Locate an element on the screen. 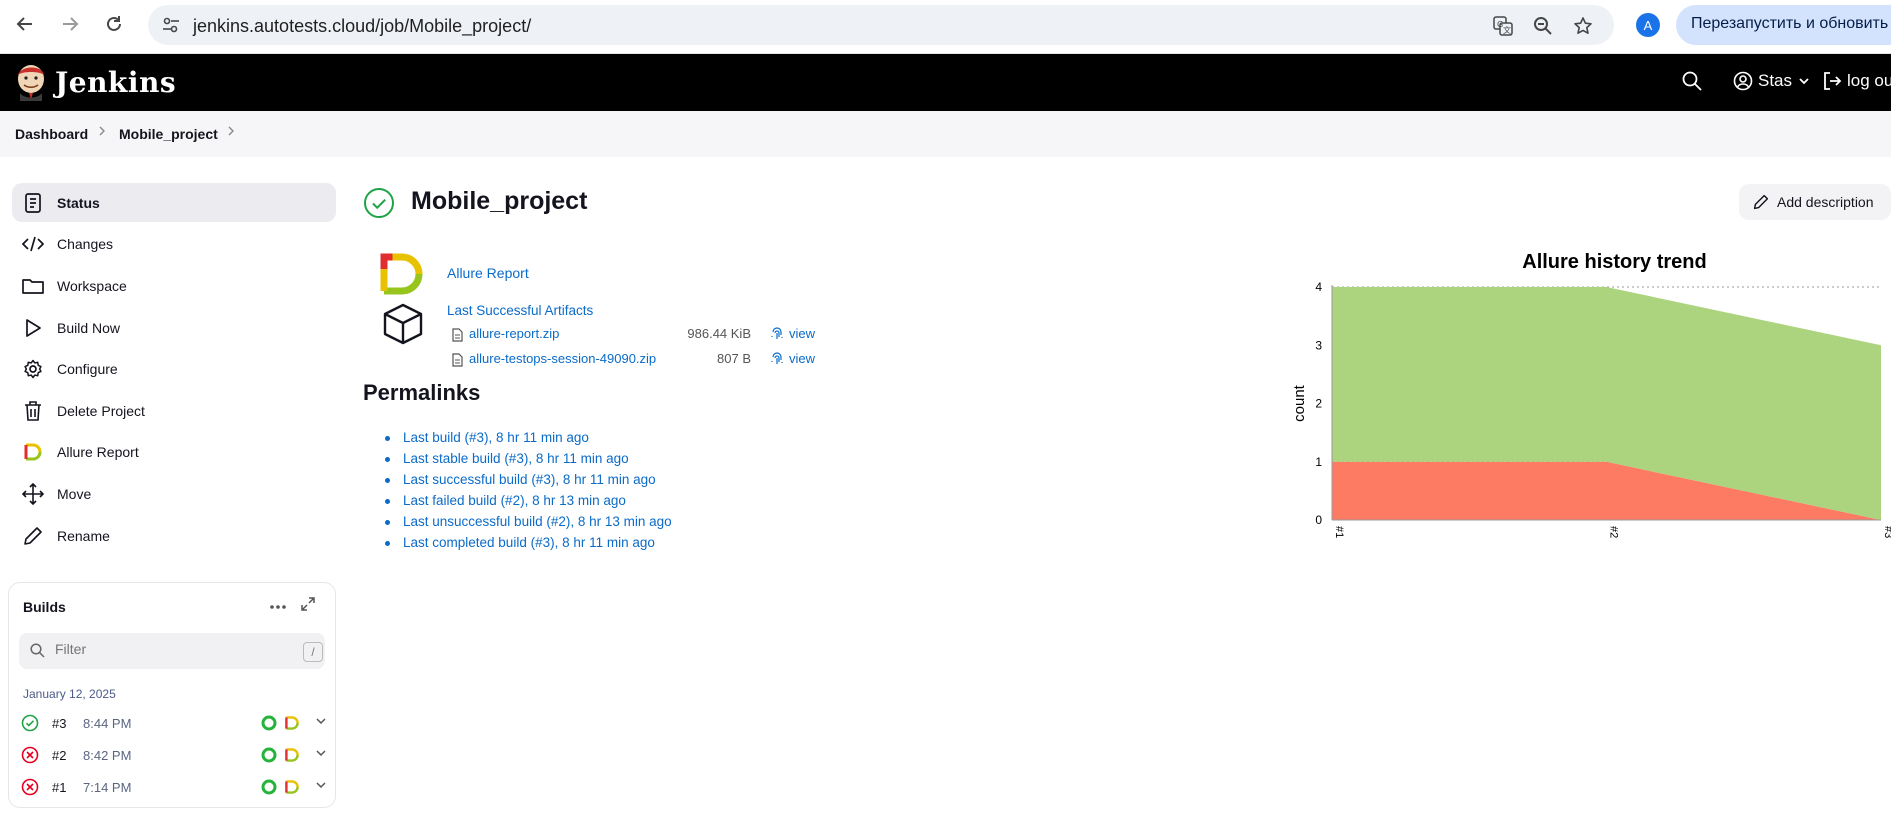 The image size is (1891, 819). breadcrumb-dashboard: Dashboard is located at coordinates (51, 134).